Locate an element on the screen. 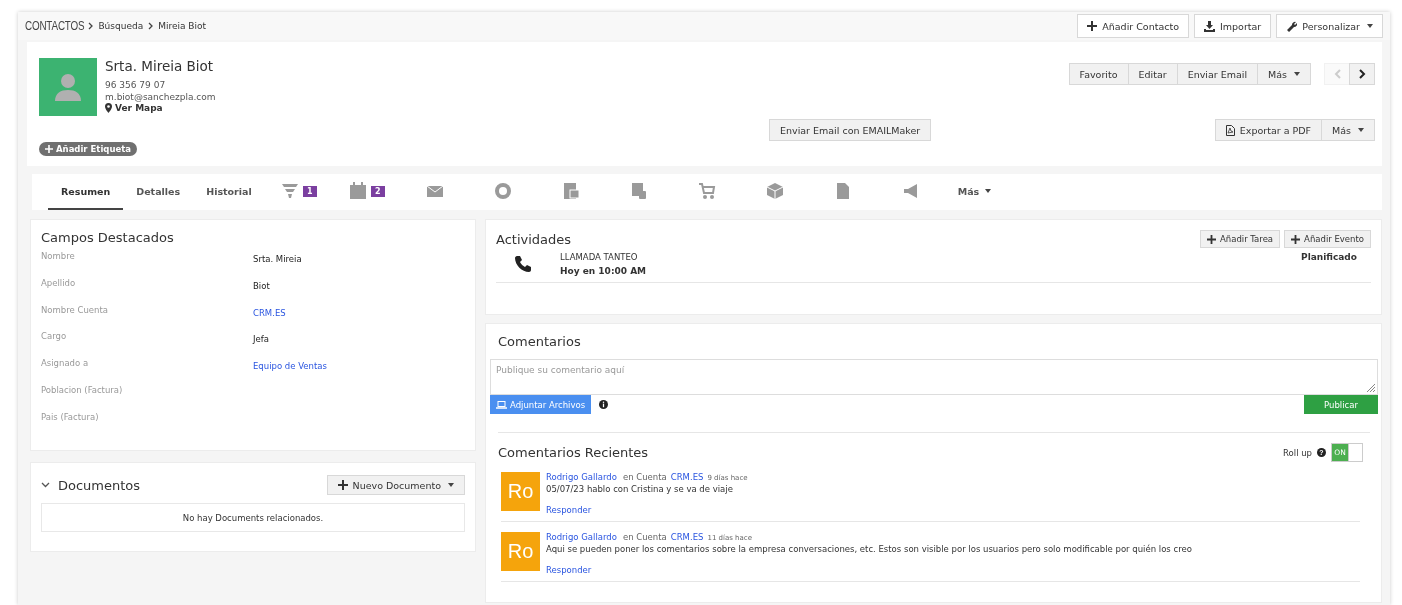 This screenshot has width=1402, height=605. phone-icon is located at coordinates (523, 264).